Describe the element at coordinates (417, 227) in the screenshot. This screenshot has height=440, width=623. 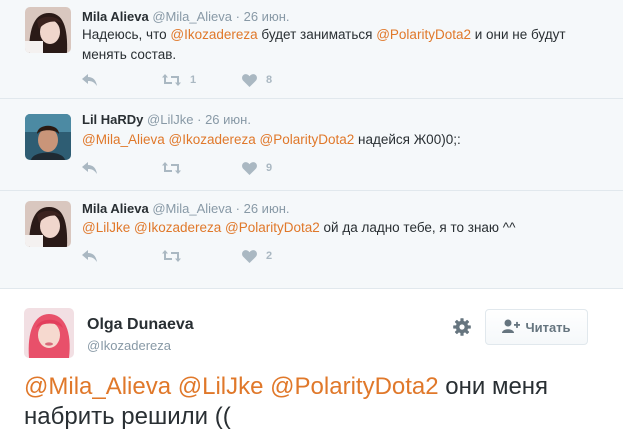
I see `text-fragment: ой да ладно тебе, я то знаю ^^` at that location.